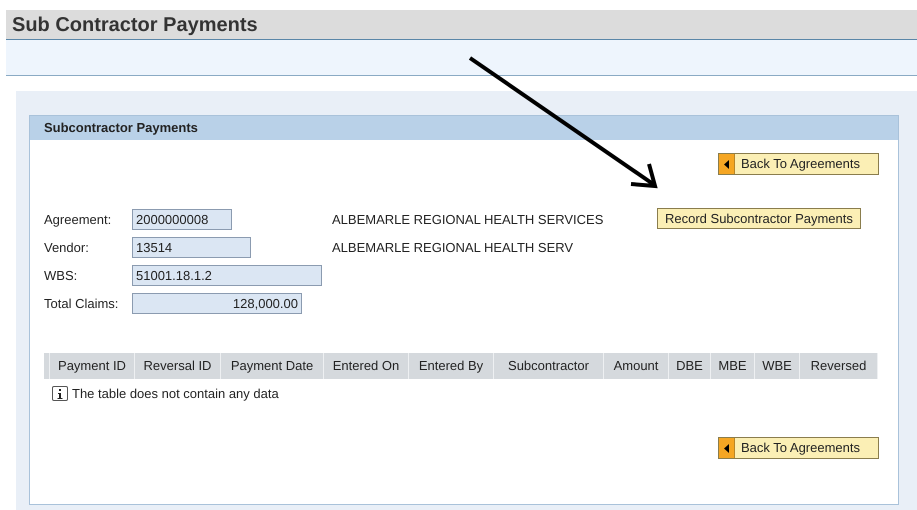 Image resolution: width=917 pixels, height=510 pixels. What do you see at coordinates (178, 366) in the screenshot?
I see `column-header: Reversal ID` at bounding box center [178, 366].